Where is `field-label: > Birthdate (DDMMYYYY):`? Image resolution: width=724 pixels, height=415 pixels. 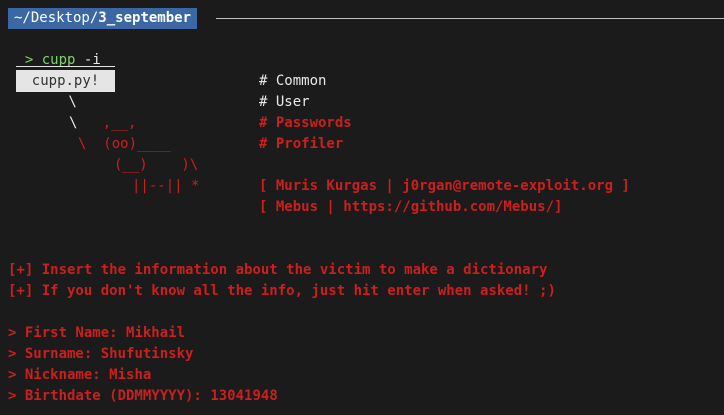
field-label: > Birthdate (DDMMYYYY): is located at coordinates (105, 396).